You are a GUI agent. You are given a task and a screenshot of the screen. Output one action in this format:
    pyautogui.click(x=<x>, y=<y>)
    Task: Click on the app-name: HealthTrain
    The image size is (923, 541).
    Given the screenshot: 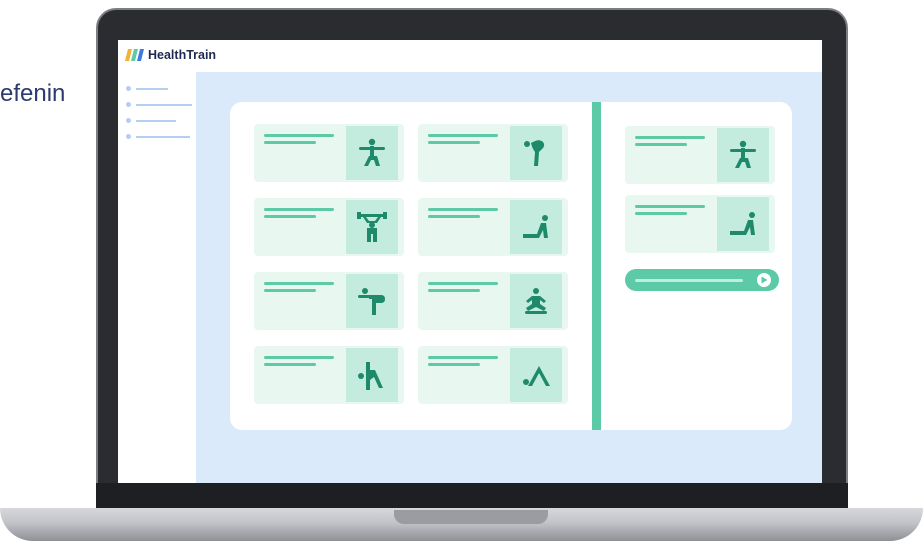 What is the action you would take?
    pyautogui.click(x=182, y=55)
    